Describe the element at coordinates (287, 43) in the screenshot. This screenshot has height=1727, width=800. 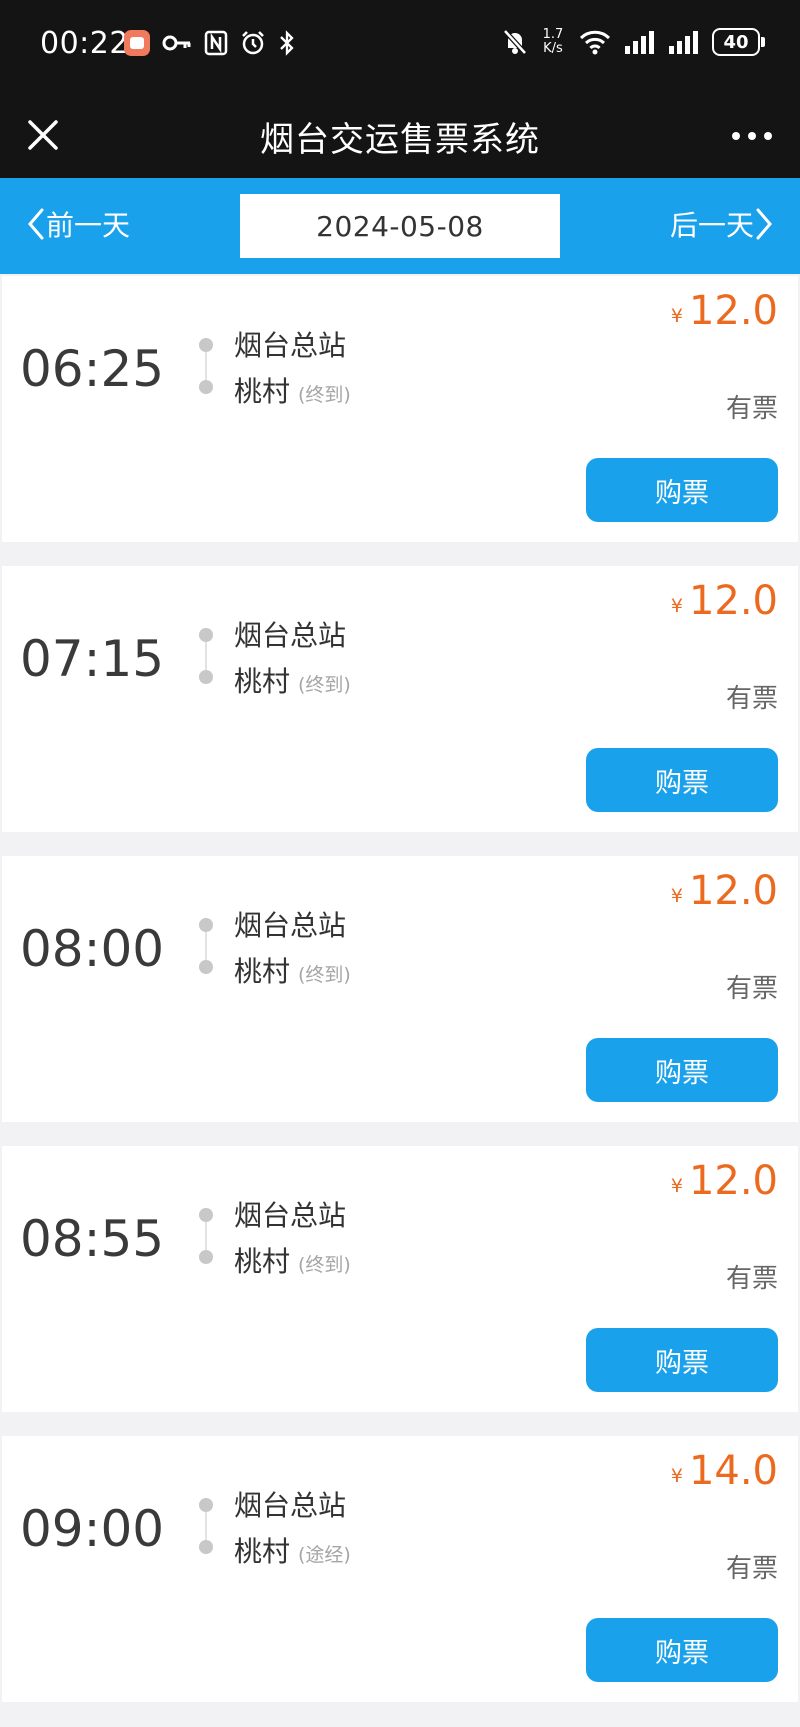
I see `bluetooth-icon` at that location.